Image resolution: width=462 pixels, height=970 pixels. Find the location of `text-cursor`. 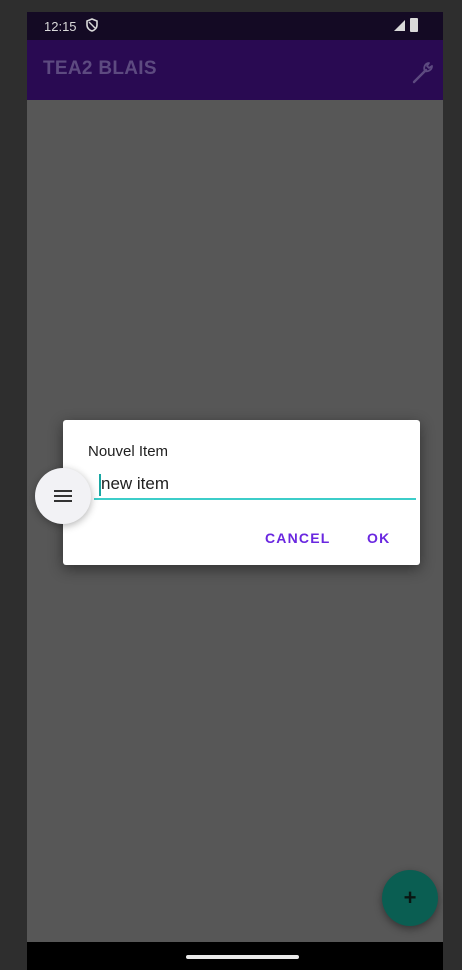

text-cursor is located at coordinates (100, 485).